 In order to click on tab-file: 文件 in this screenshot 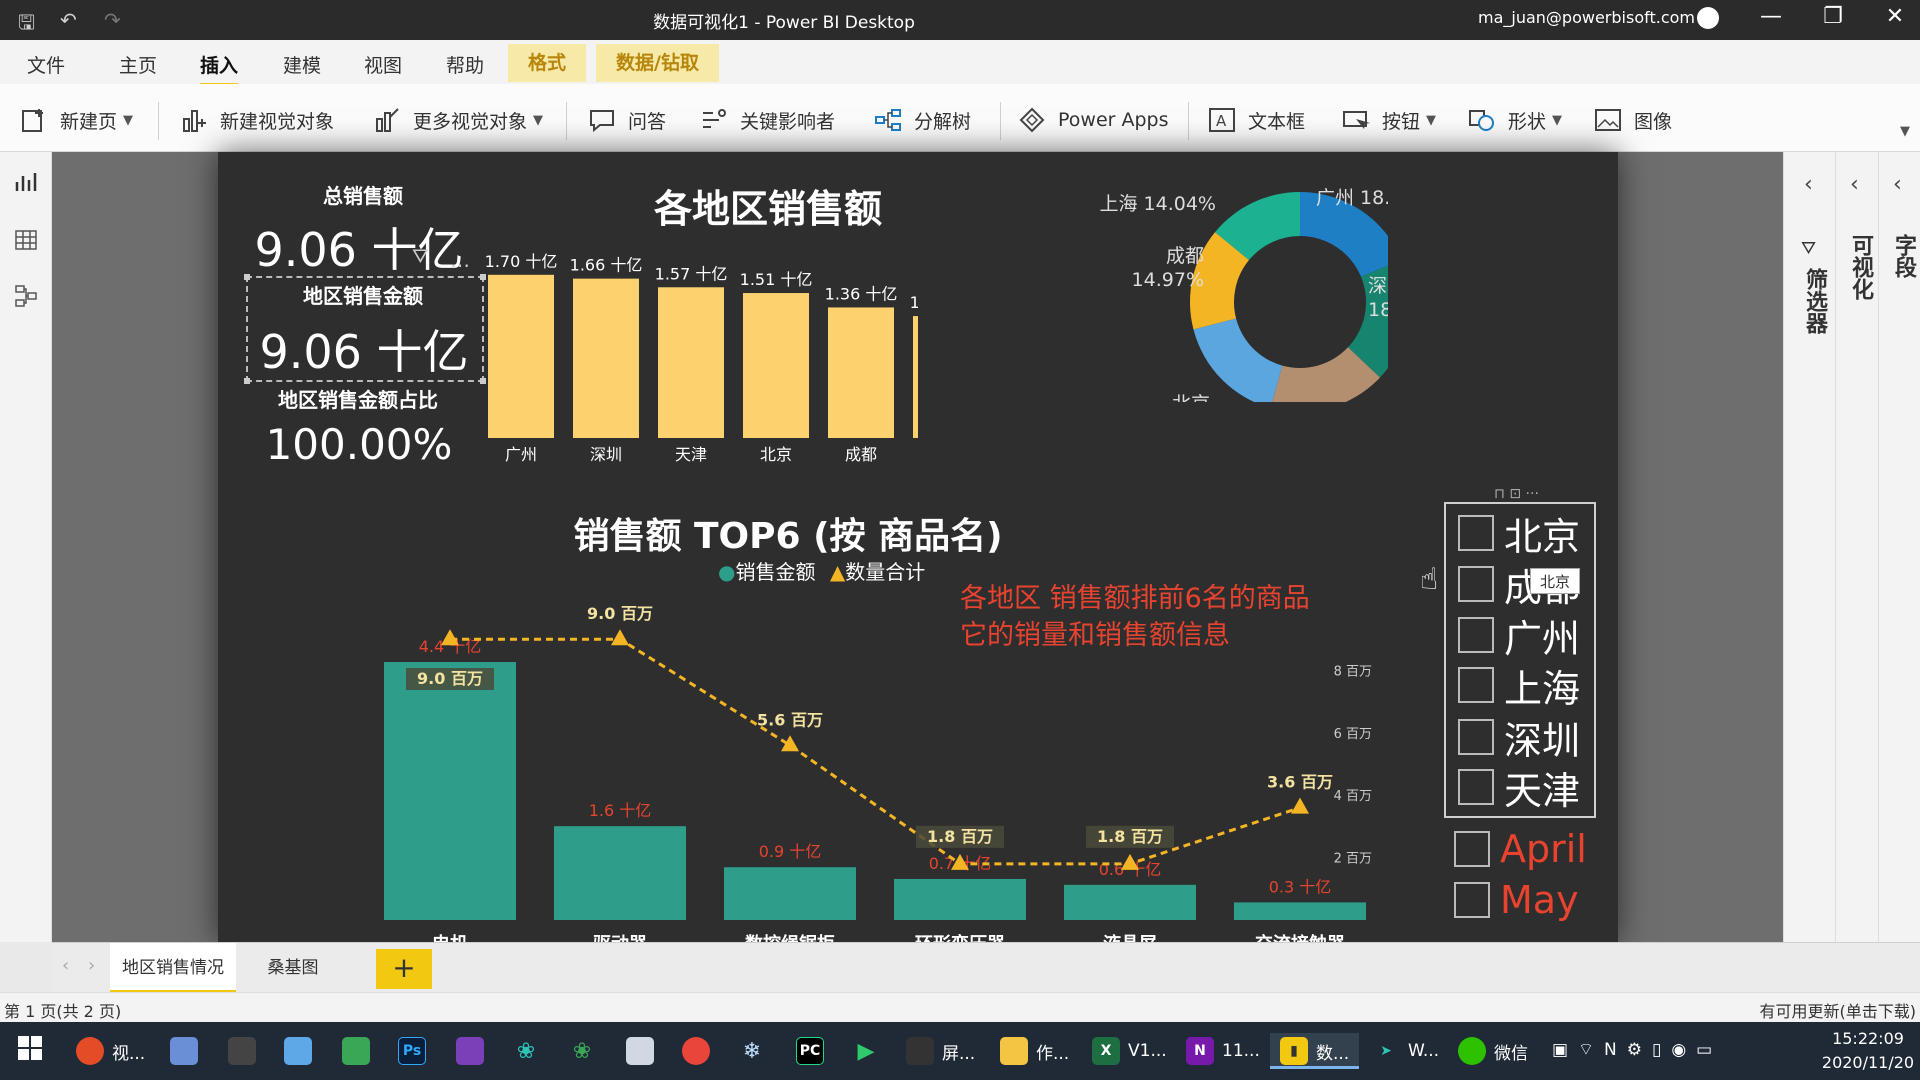, I will do `click(46, 64)`.